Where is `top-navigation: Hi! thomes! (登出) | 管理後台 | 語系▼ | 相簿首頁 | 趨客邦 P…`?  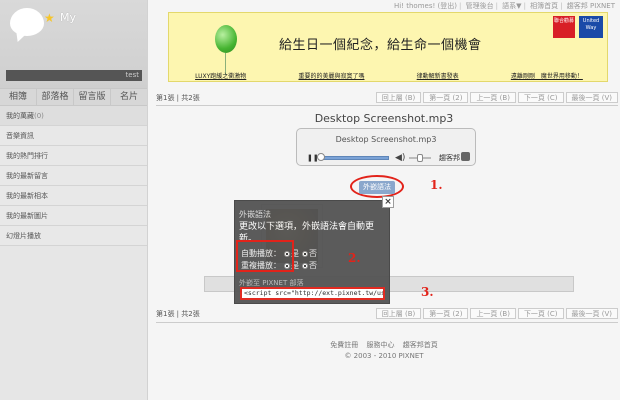 top-navigation: Hi! thomes! (登出) | 管理後台 | 語系▼ | 相簿首頁 | 趨客邦 P… is located at coordinates (504, 6).